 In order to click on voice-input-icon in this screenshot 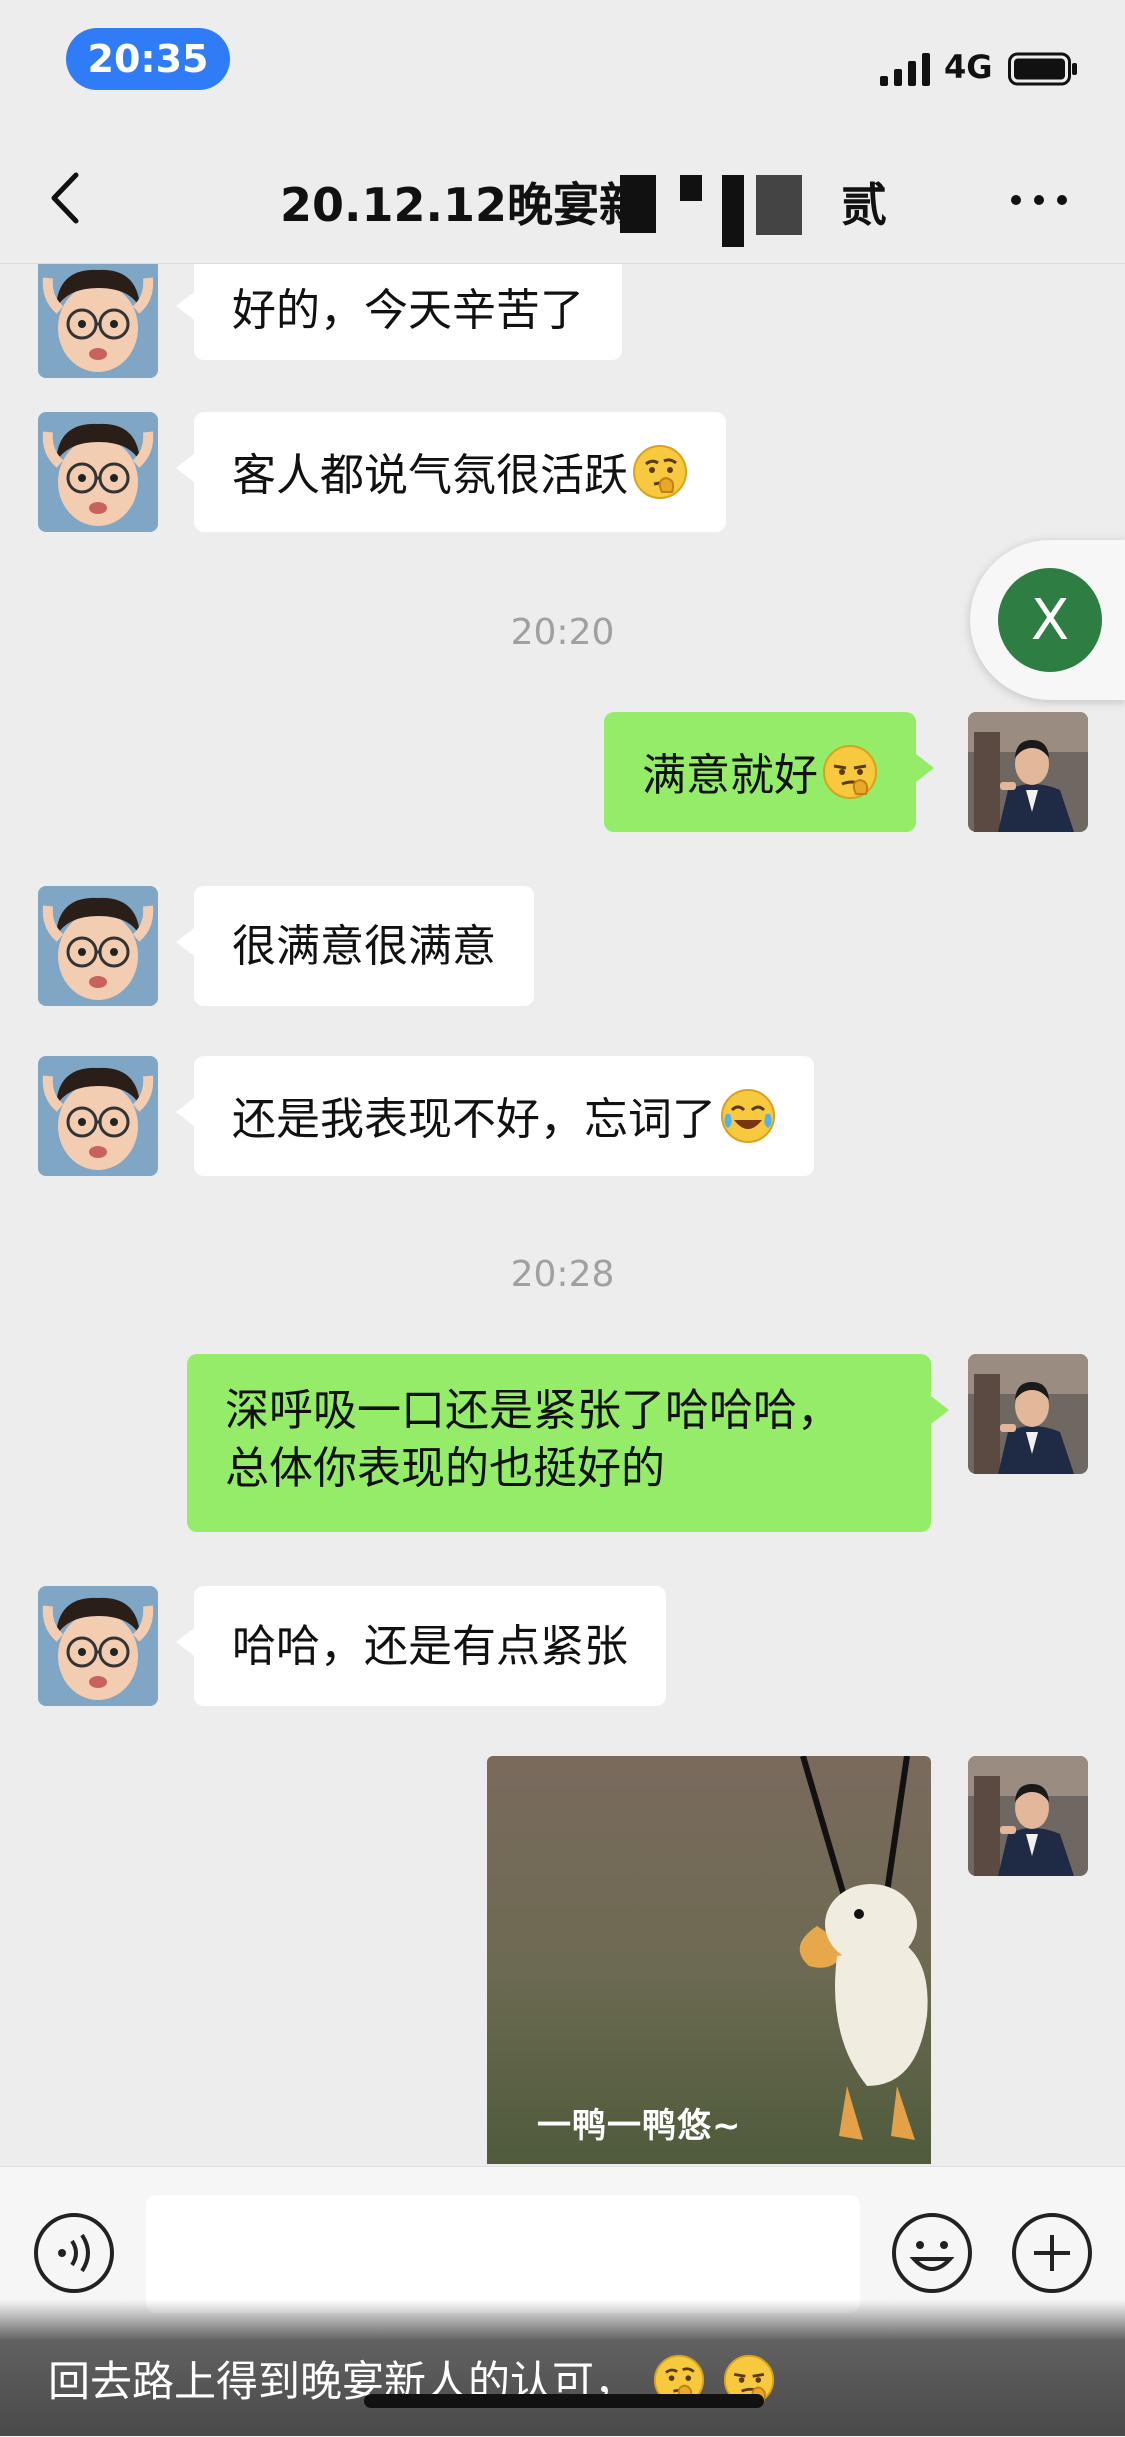, I will do `click(74, 2253)`.